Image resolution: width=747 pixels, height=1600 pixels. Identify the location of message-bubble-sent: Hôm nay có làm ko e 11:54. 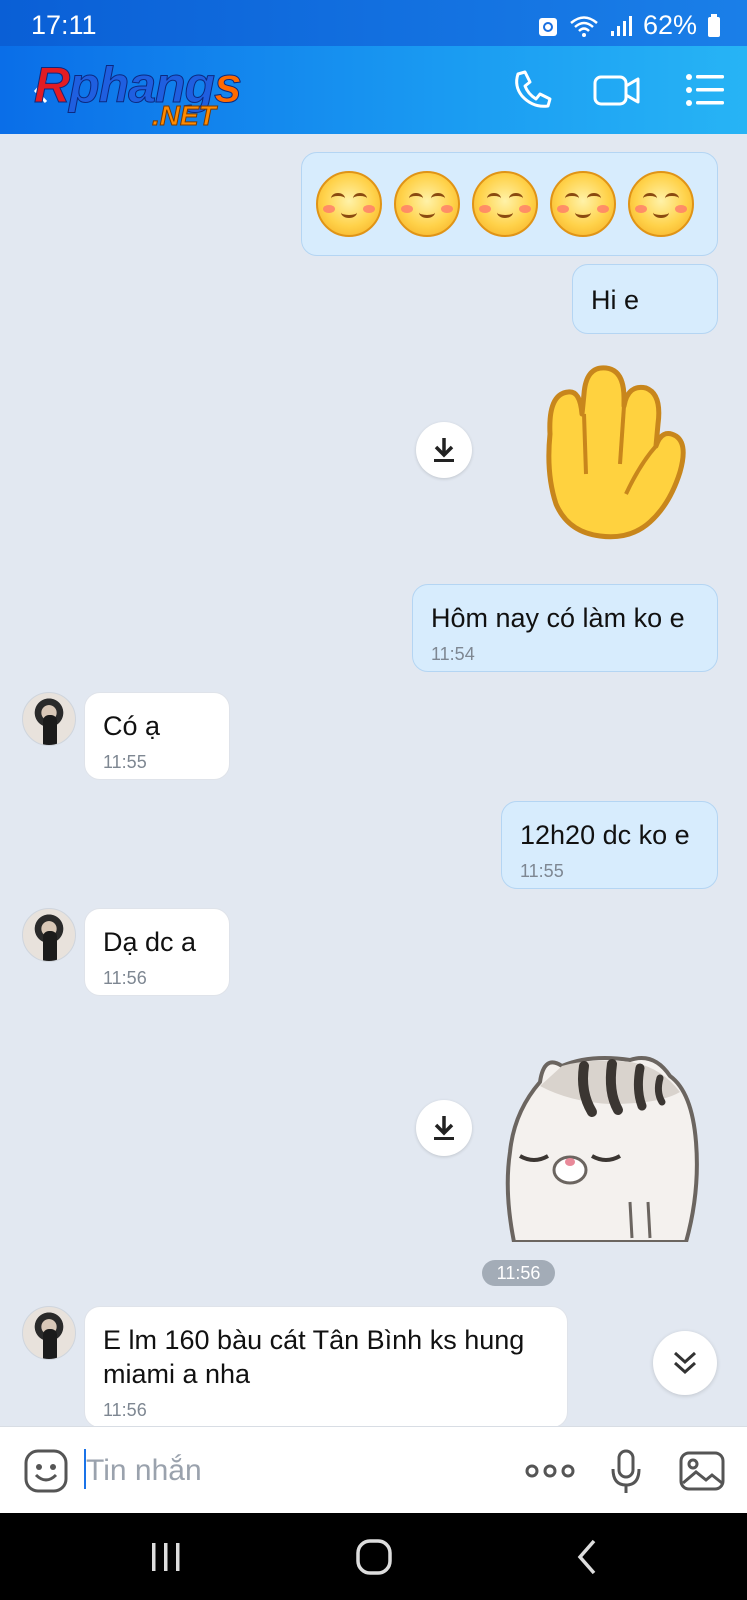
(565, 628).